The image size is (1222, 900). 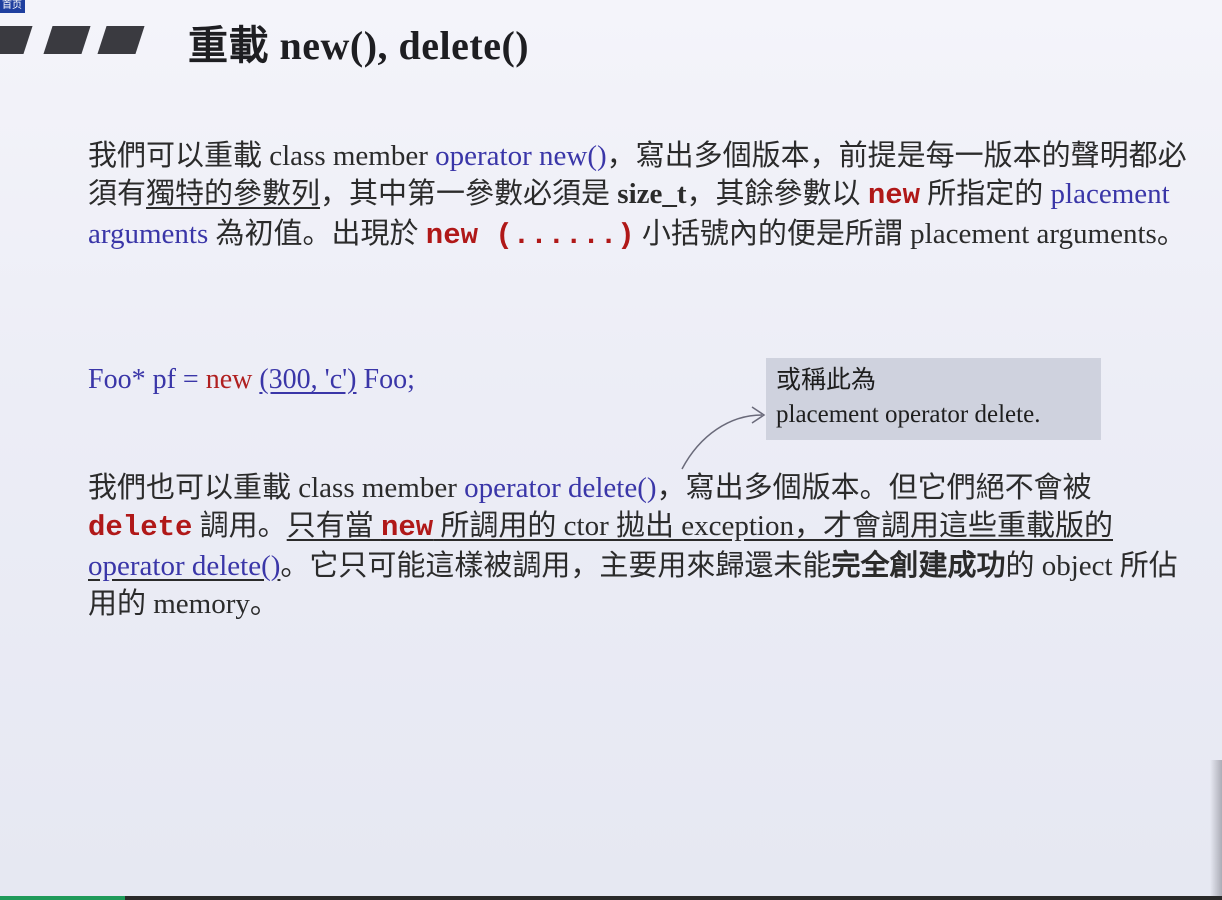 I want to click on title-decoration-bars, so click(x=75, y=40).